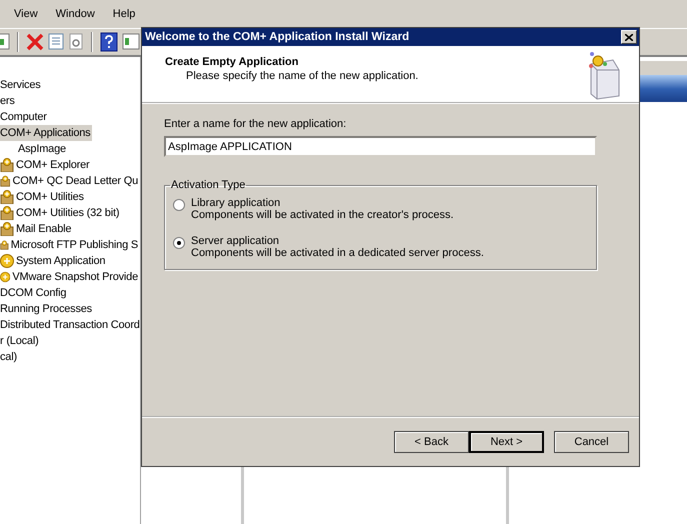 The width and height of the screenshot is (687, 524). I want to click on refresh-icon, so click(76, 42).